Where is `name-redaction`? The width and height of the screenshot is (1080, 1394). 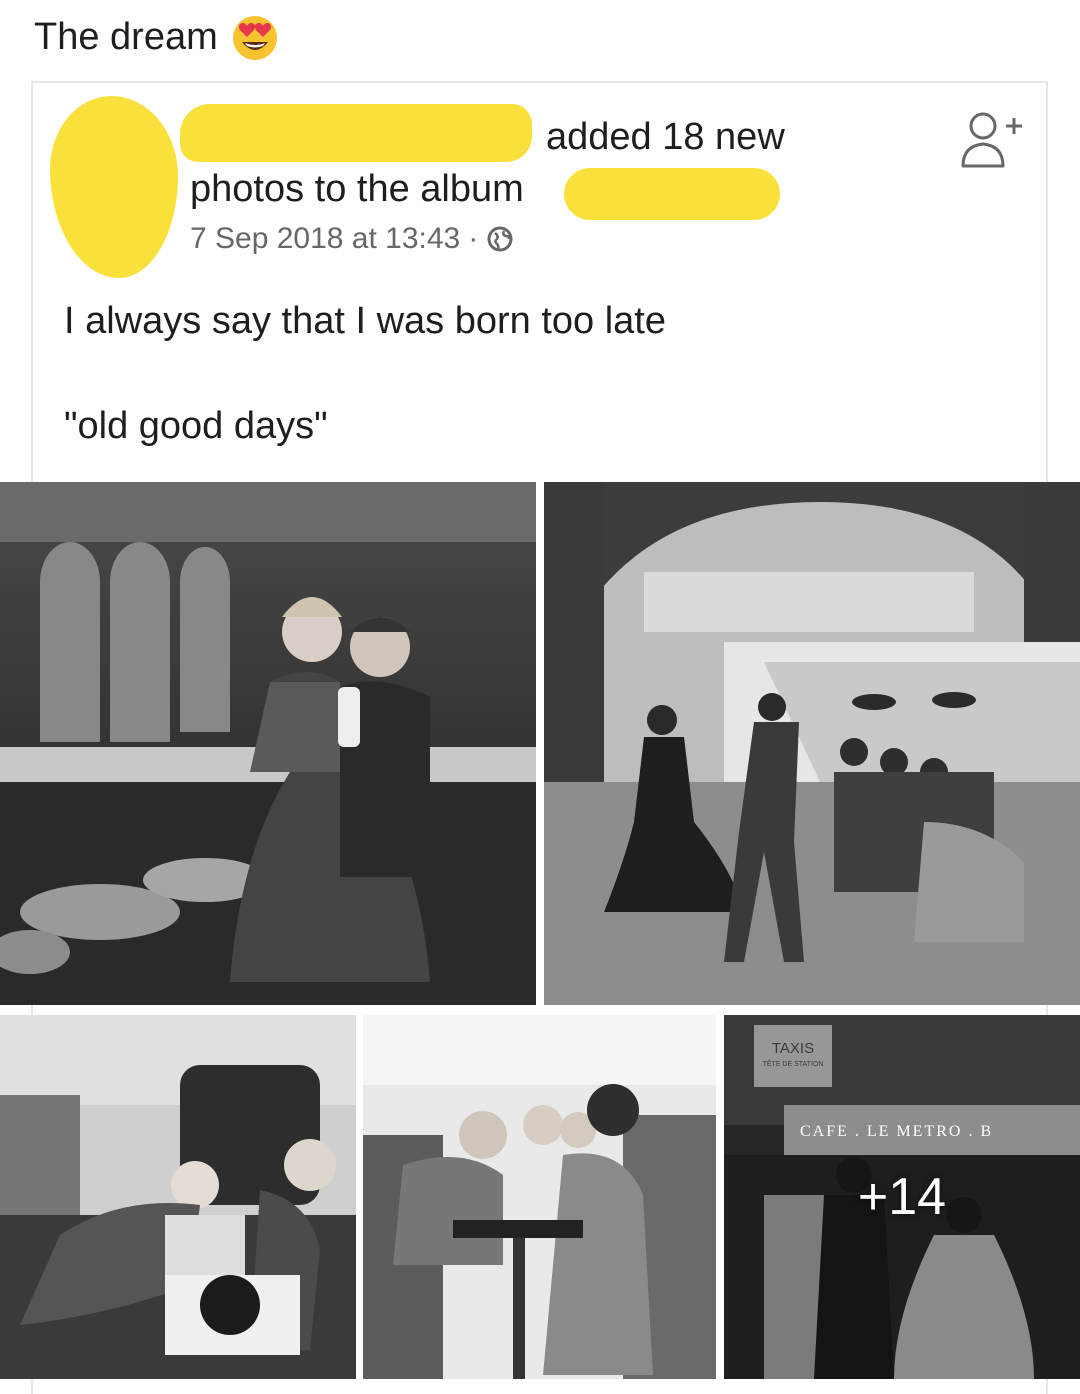
name-redaction is located at coordinates (356, 133).